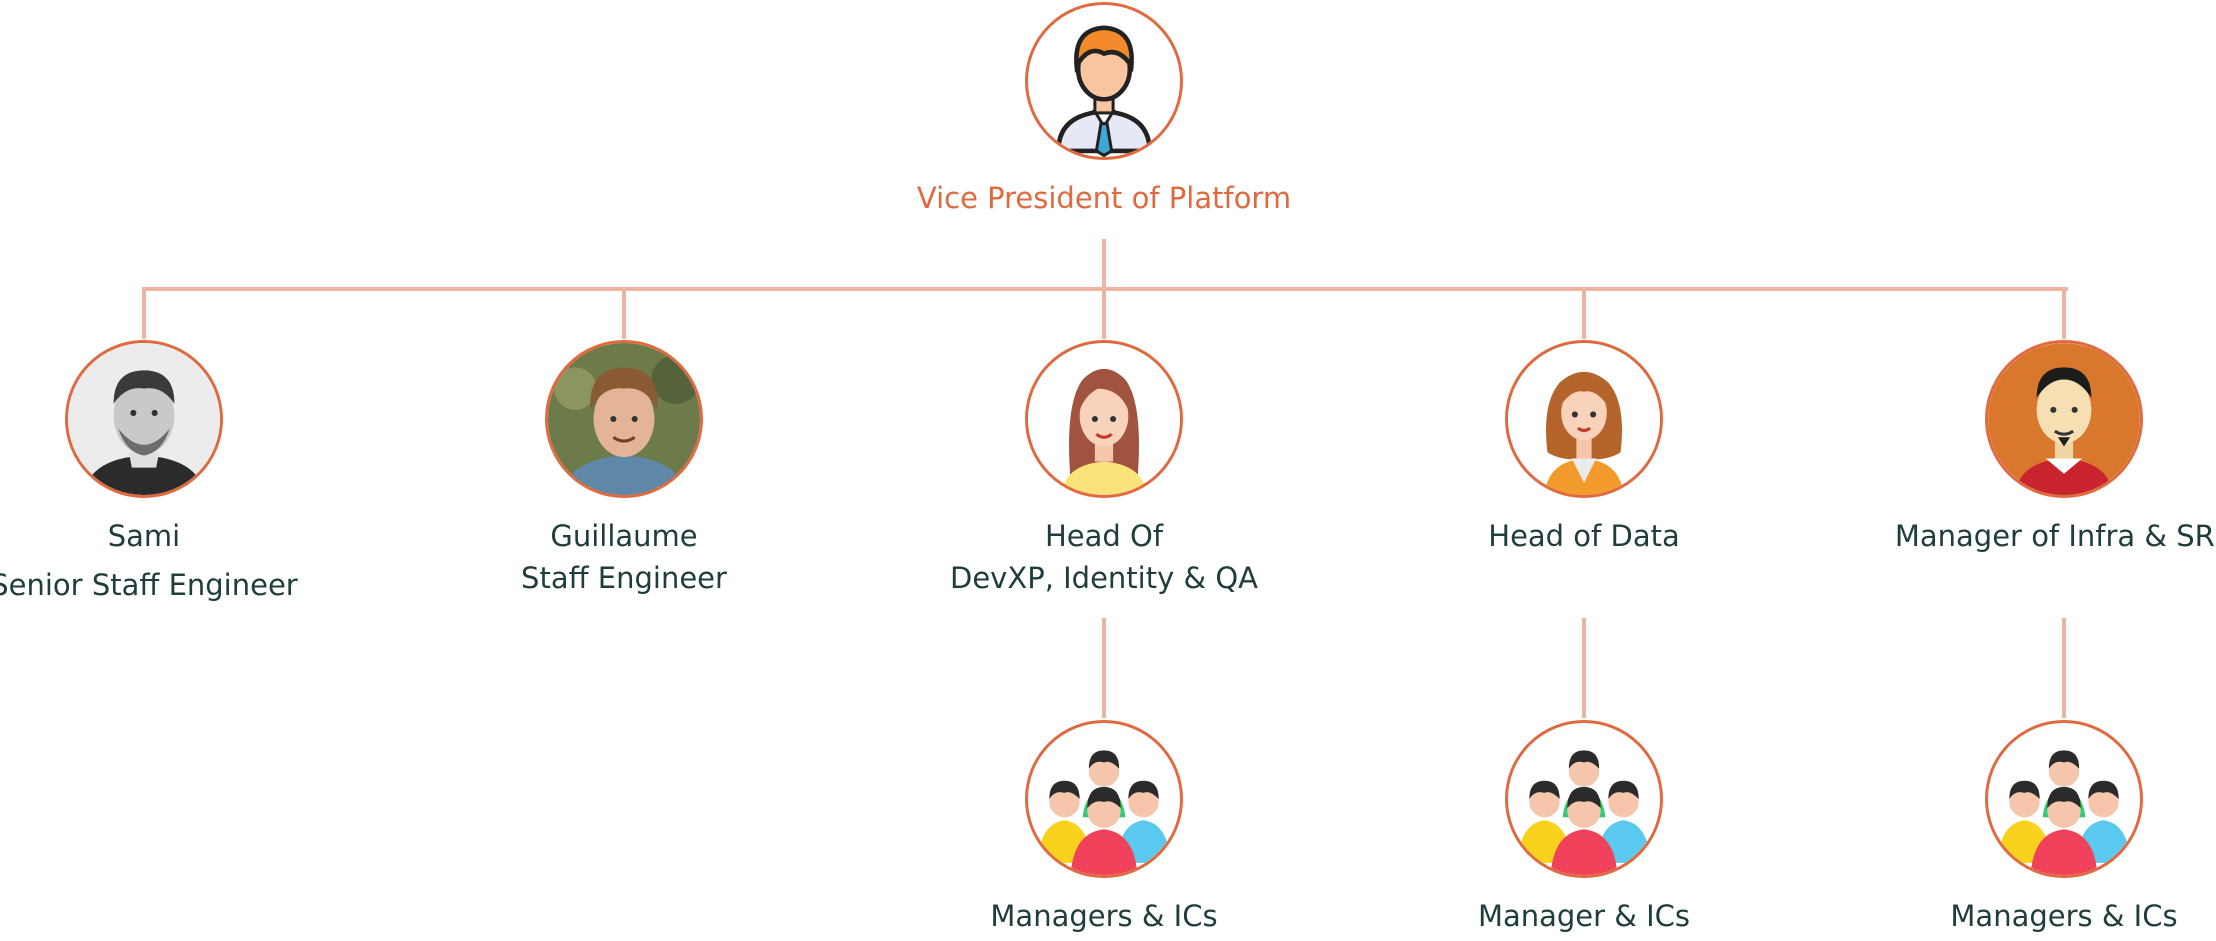 The image size is (2216, 941). What do you see at coordinates (1104, 313) in the screenshot?
I see `connector-devxp` at bounding box center [1104, 313].